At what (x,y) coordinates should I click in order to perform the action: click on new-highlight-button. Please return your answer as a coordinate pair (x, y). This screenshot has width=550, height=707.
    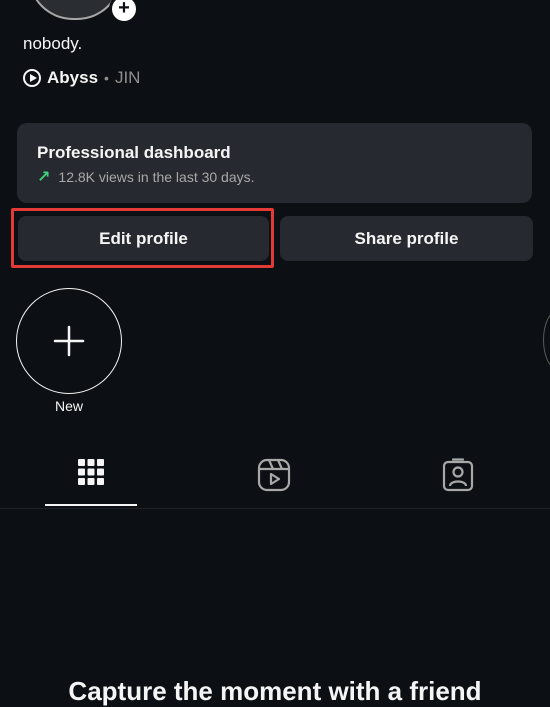
    Looking at the image, I should click on (69, 341).